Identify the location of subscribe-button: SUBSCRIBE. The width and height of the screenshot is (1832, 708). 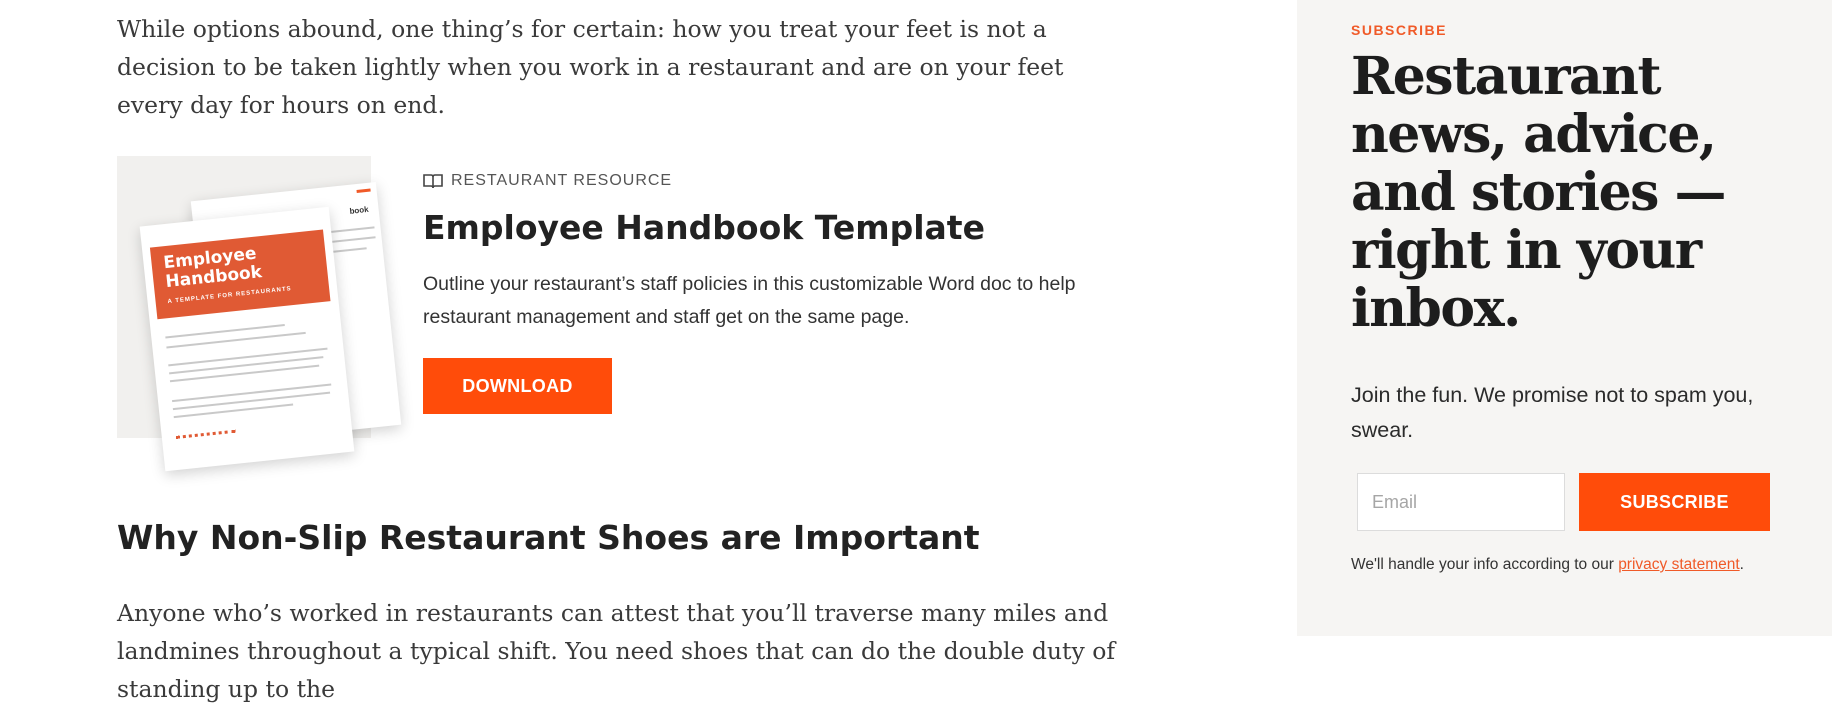
(1674, 502).